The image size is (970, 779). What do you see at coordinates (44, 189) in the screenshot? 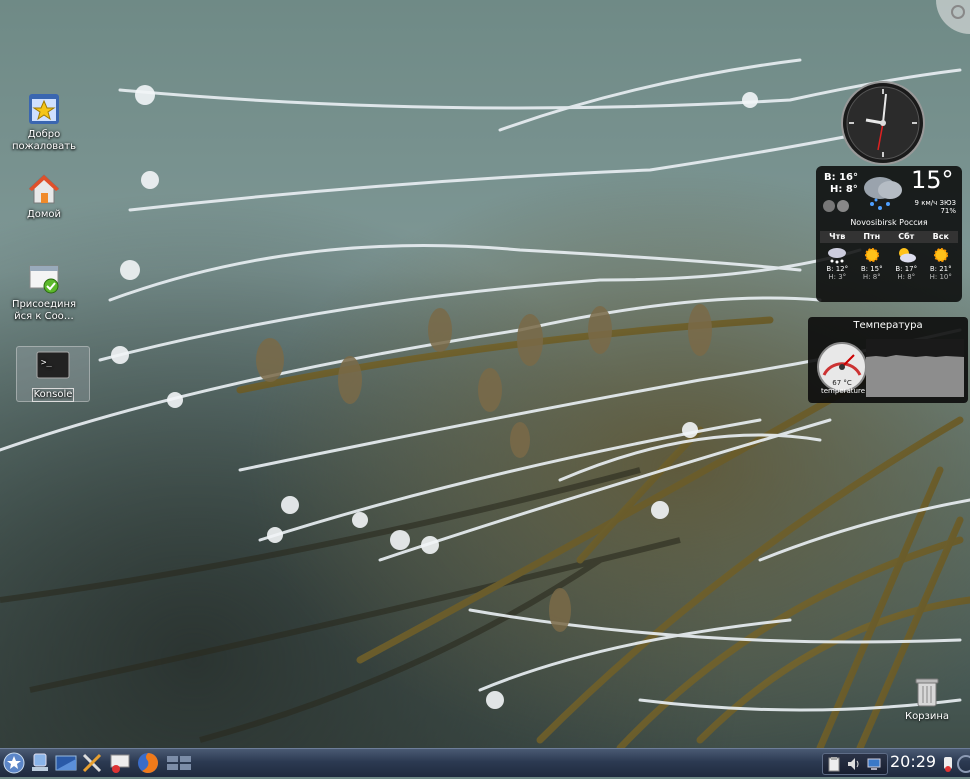
I see `home-folder-icon` at bounding box center [44, 189].